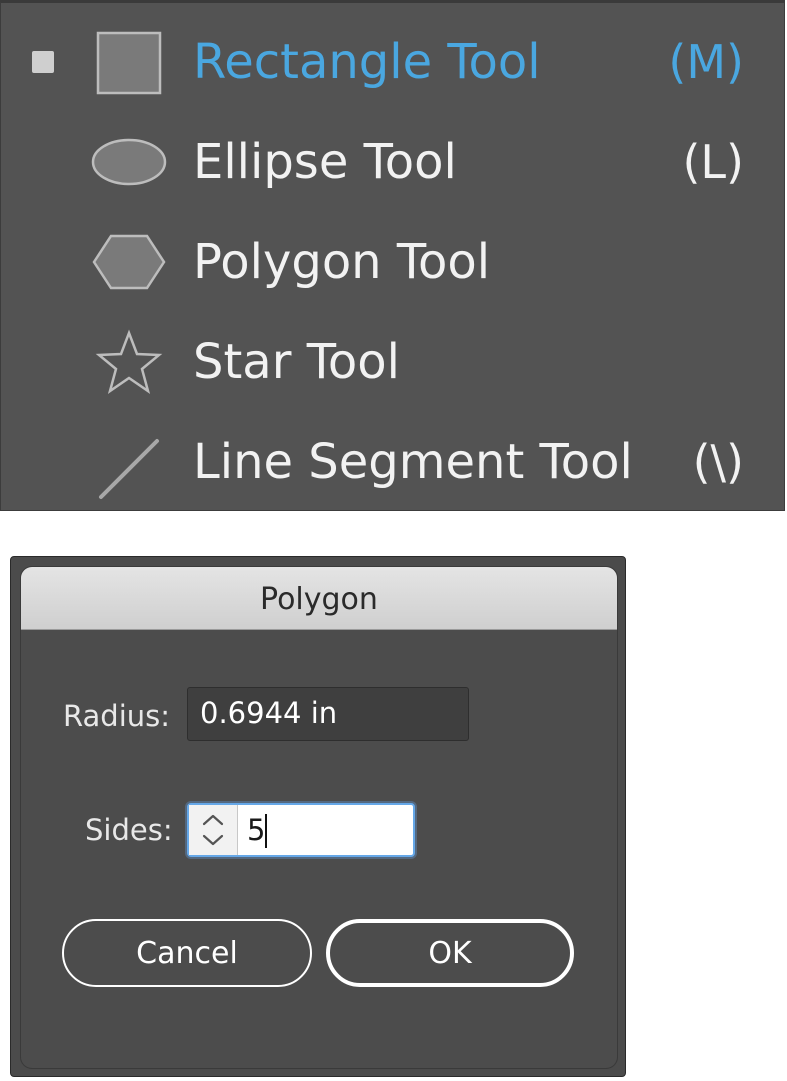 The width and height of the screenshot is (787, 1081). What do you see at coordinates (718, 462) in the screenshot?
I see `menu-item-shortcut: (\)` at bounding box center [718, 462].